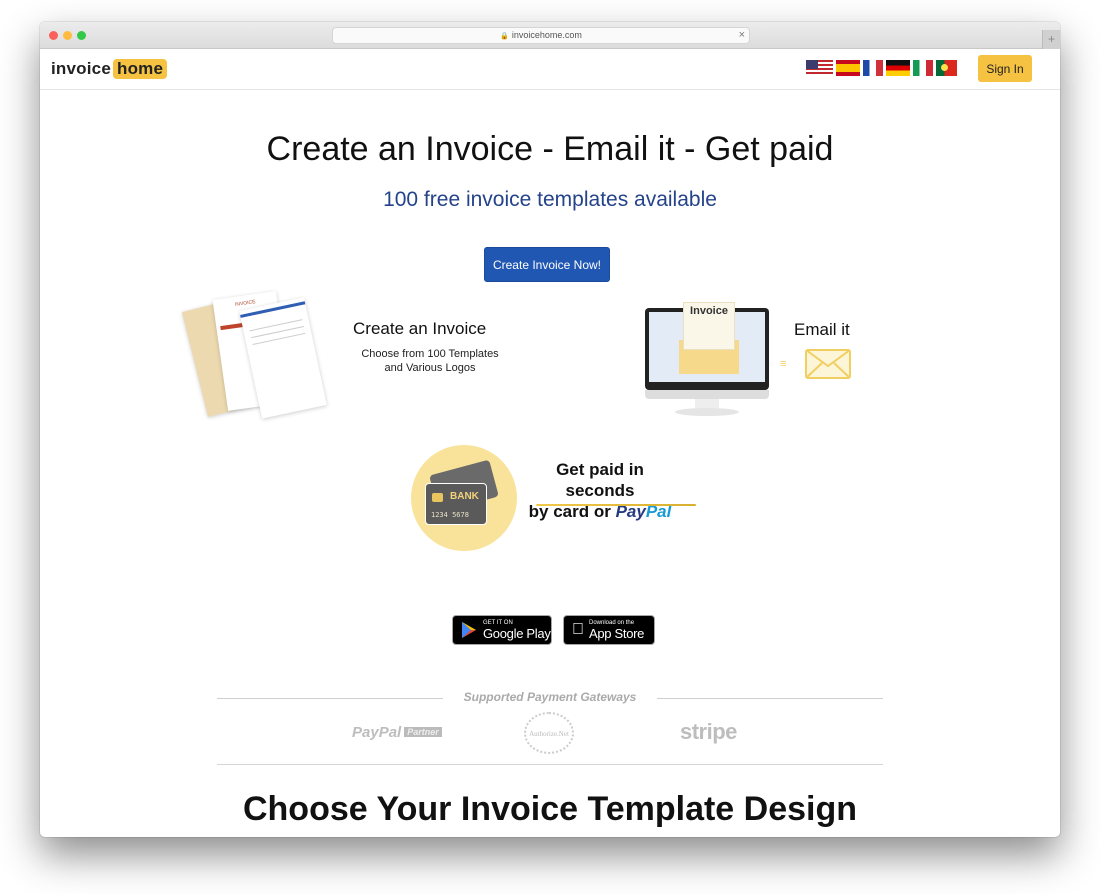 This screenshot has width=1100, height=894. I want to click on monitor-chin, so click(707, 394).